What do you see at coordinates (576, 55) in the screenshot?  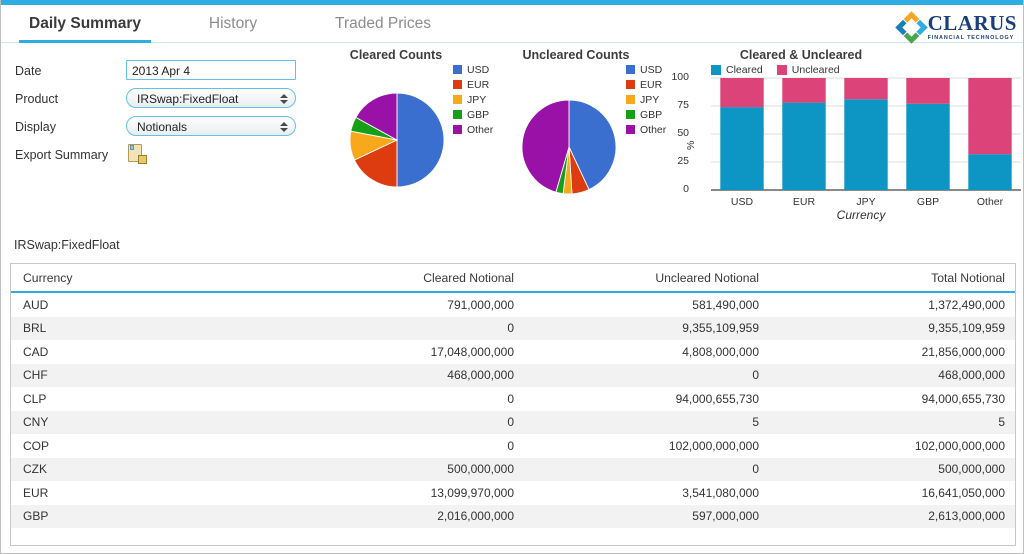 I see `uncleared-counts-title: Uncleared Counts` at bounding box center [576, 55].